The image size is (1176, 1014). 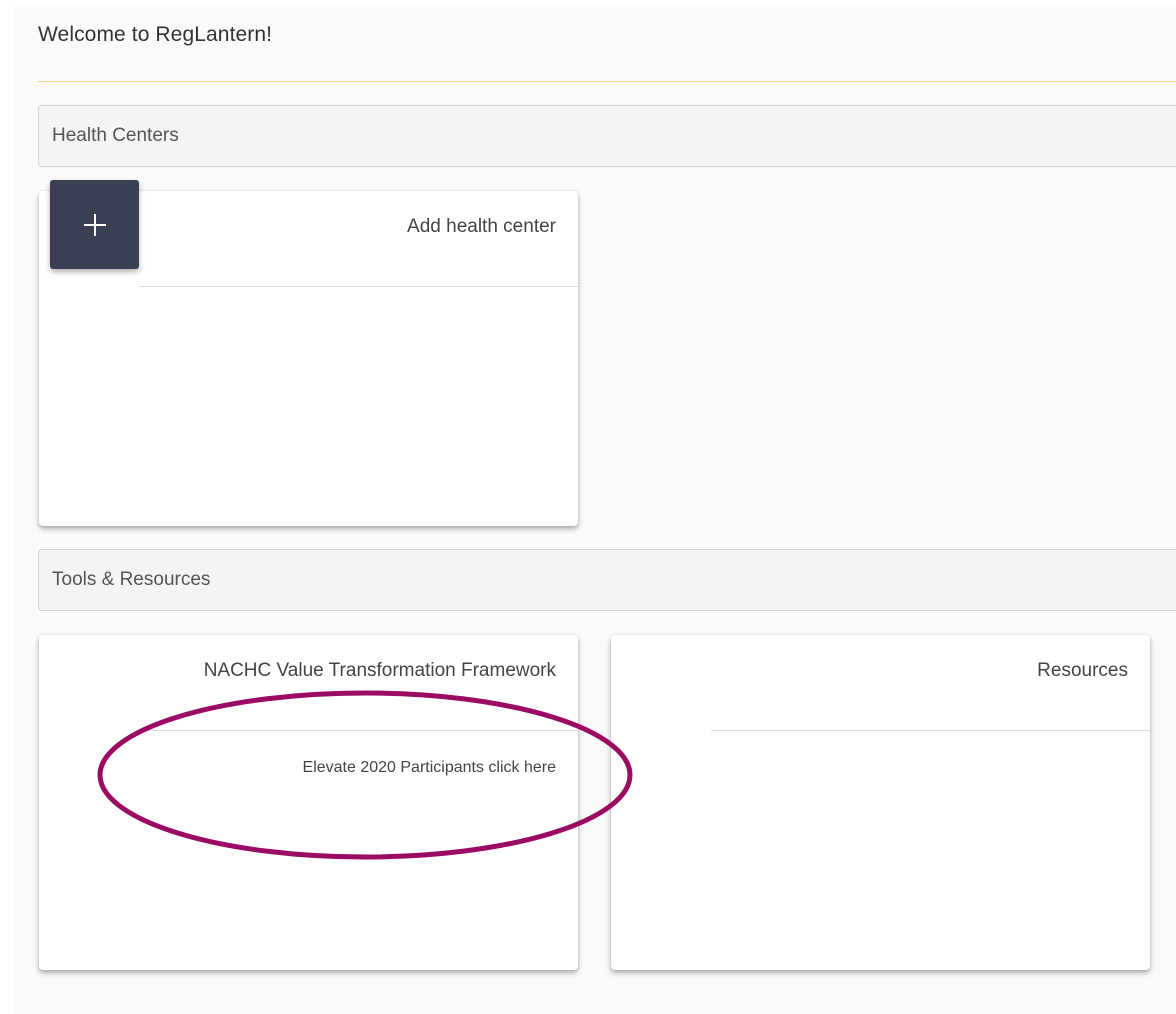 I want to click on section-health-centers: Health Centers, so click(x=607, y=136).